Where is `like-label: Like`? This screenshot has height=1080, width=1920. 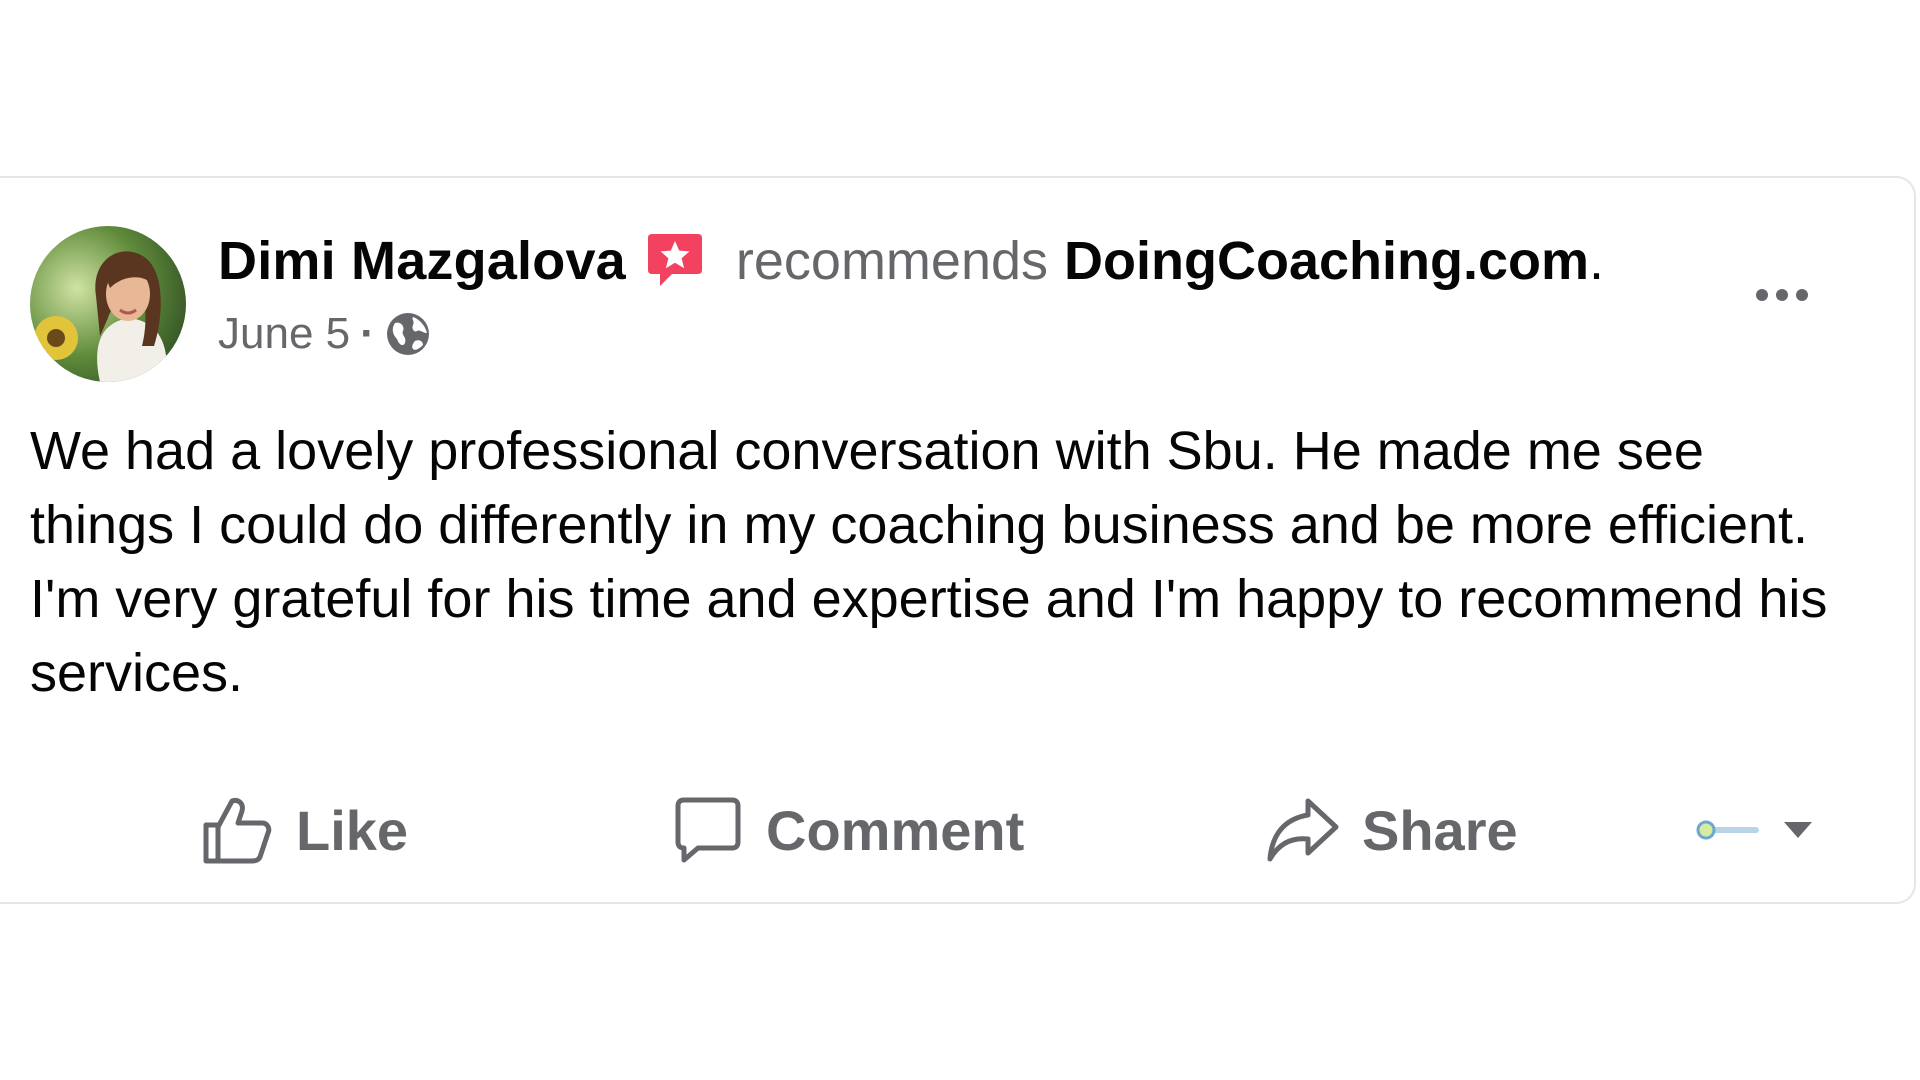
like-label: Like is located at coordinates (352, 830).